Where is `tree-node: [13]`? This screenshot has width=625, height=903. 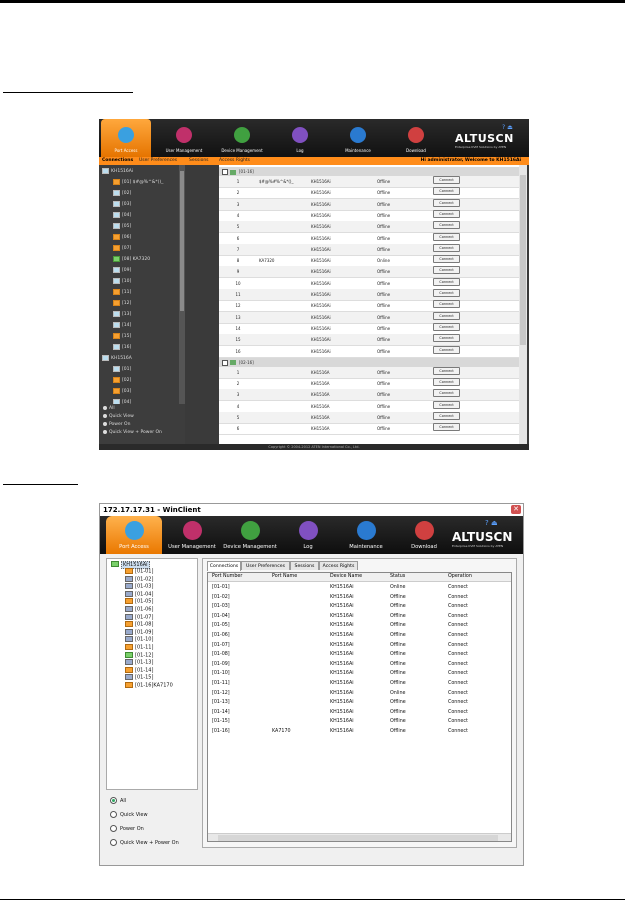 tree-node: [13] is located at coordinates (122, 314).